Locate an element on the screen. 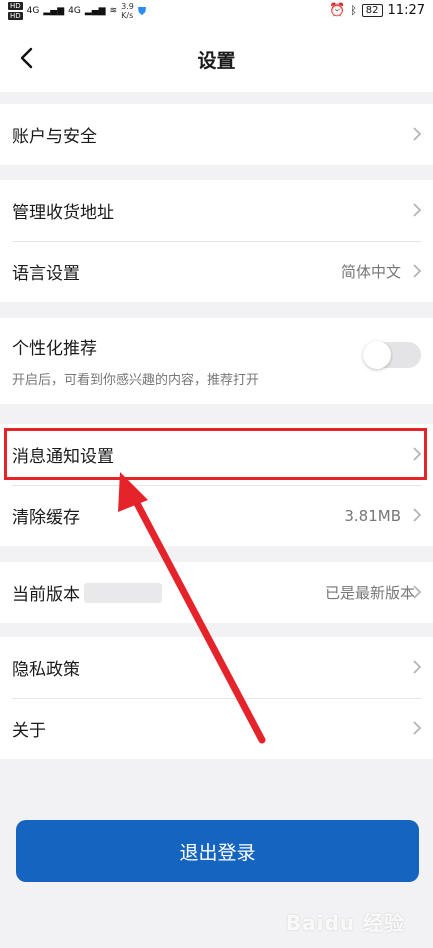 This screenshot has height=948, width=433. battery-indicator: 82 is located at coordinates (372, 10).